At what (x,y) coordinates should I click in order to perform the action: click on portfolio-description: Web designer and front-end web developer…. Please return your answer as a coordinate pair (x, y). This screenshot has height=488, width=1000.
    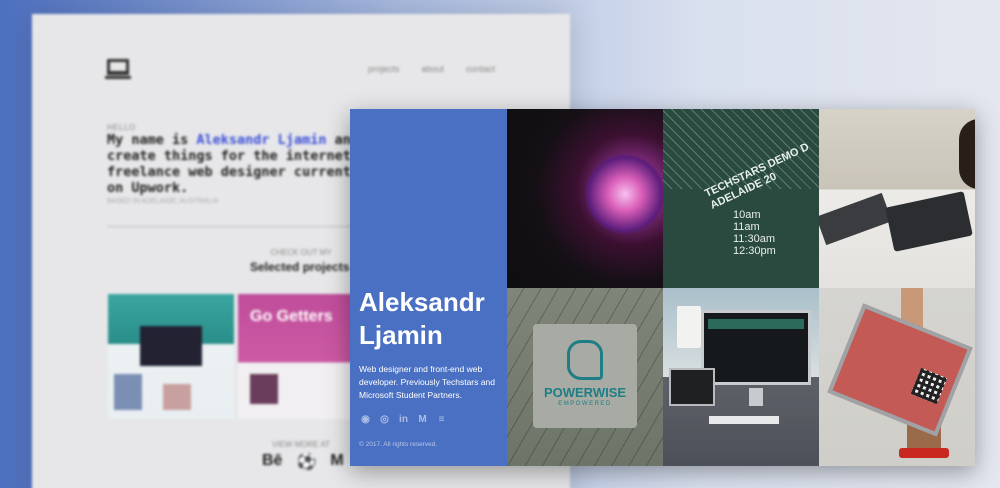
    Looking at the image, I should click on (427, 382).